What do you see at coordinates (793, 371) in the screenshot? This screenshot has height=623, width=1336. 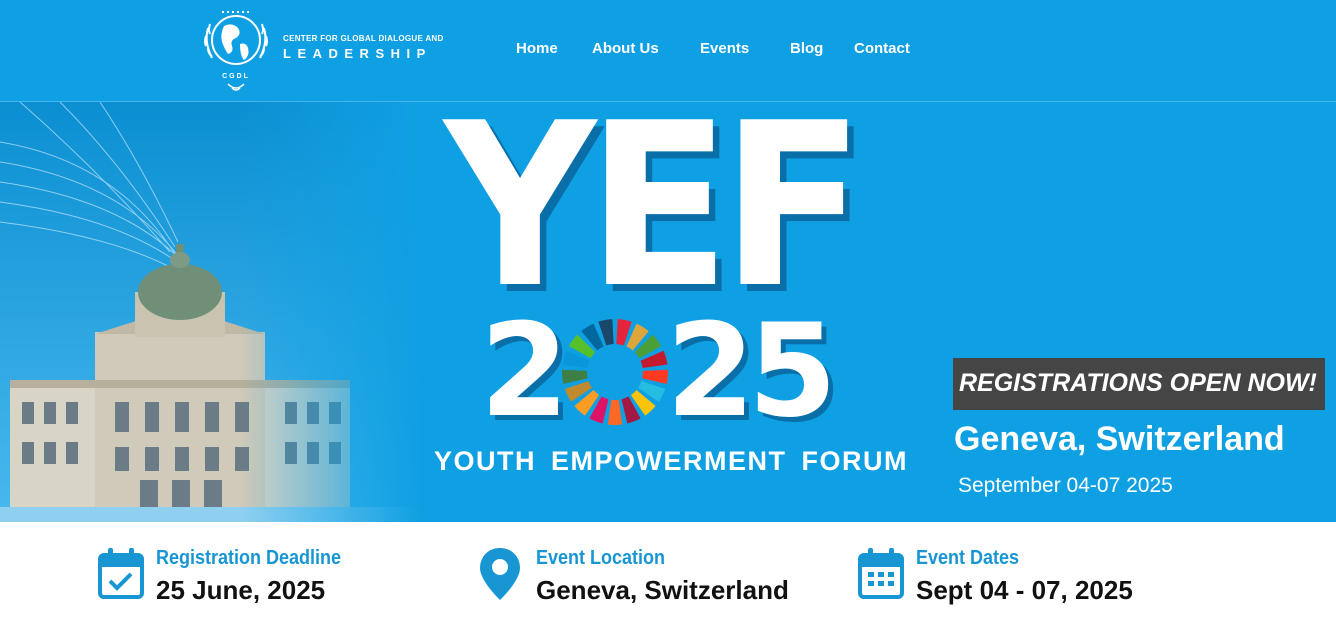 I see `year-digit-4: 5` at bounding box center [793, 371].